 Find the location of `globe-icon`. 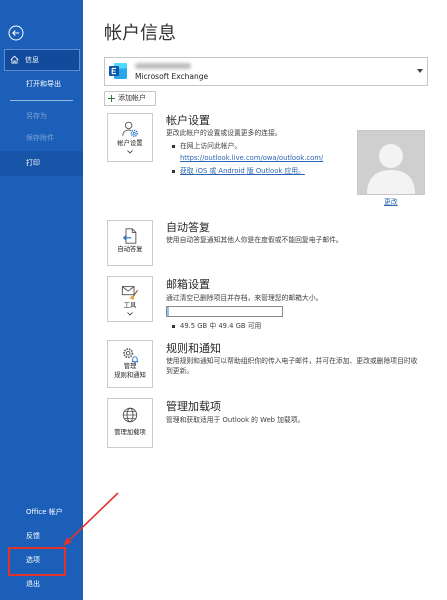

globe-icon is located at coordinates (130, 415).